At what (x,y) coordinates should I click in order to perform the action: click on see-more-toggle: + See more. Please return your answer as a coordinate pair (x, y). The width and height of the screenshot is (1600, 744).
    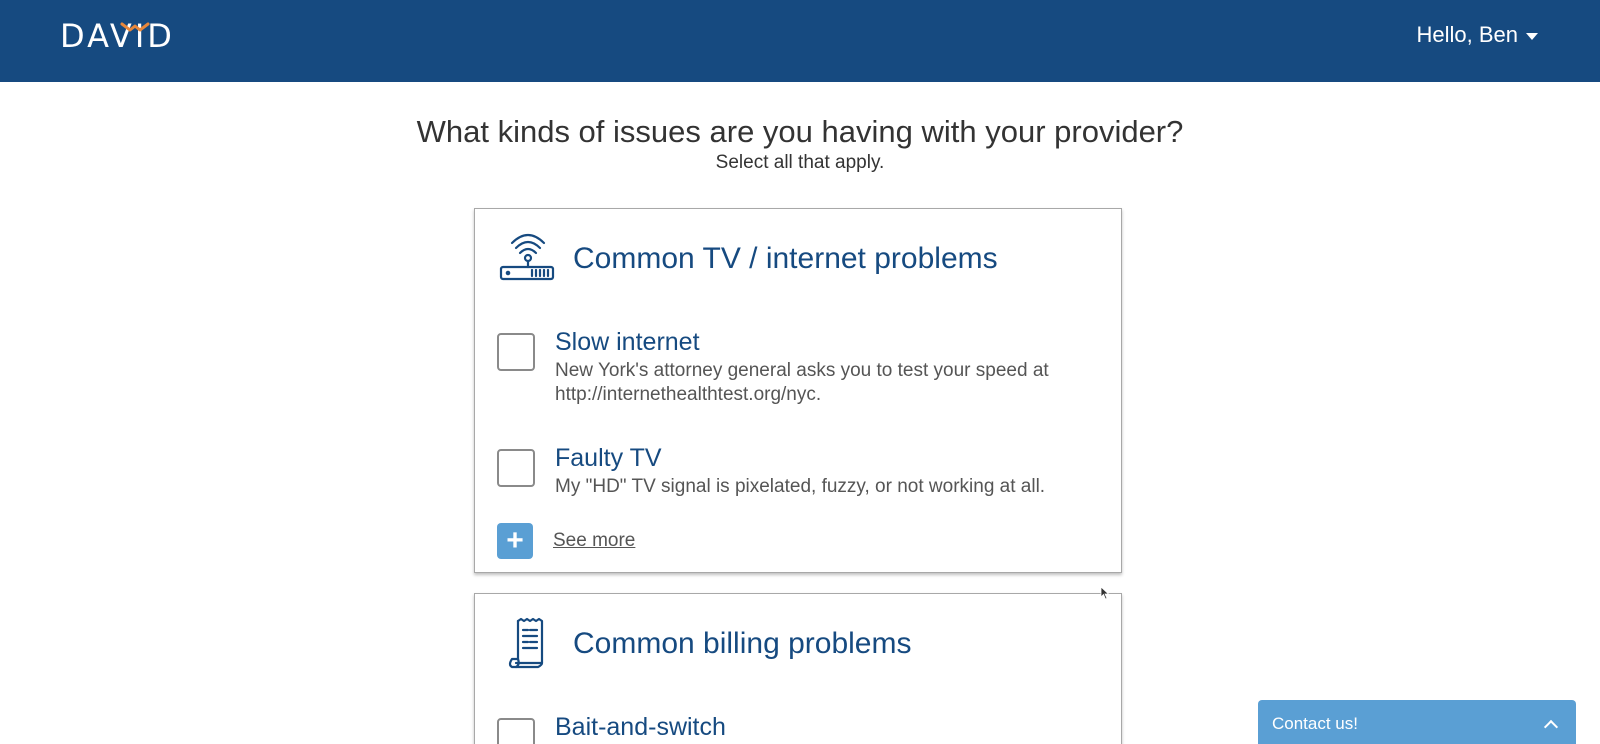
    Looking at the image, I should click on (566, 541).